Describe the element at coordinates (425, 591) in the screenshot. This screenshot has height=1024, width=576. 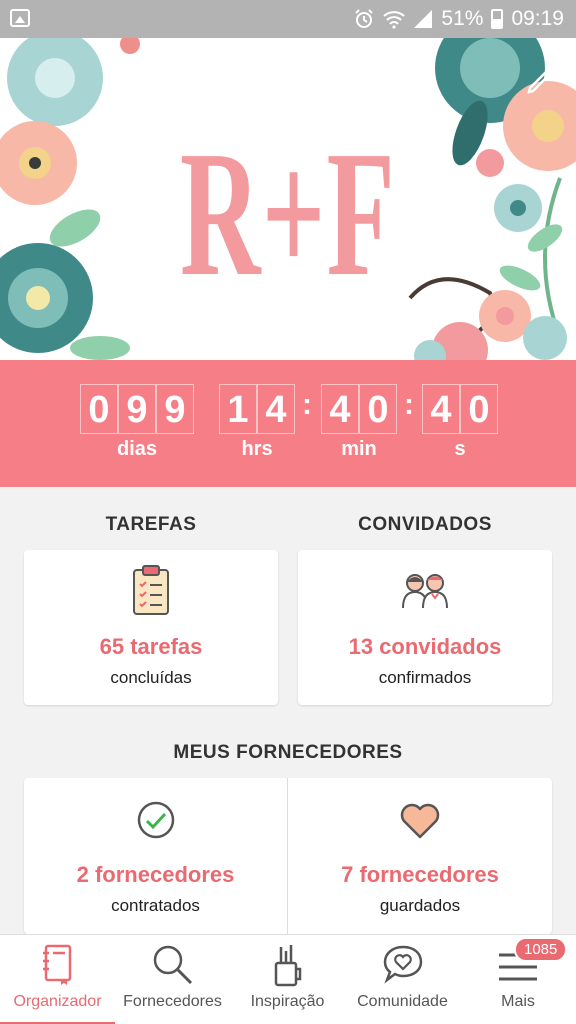
I see `couple-icon` at that location.